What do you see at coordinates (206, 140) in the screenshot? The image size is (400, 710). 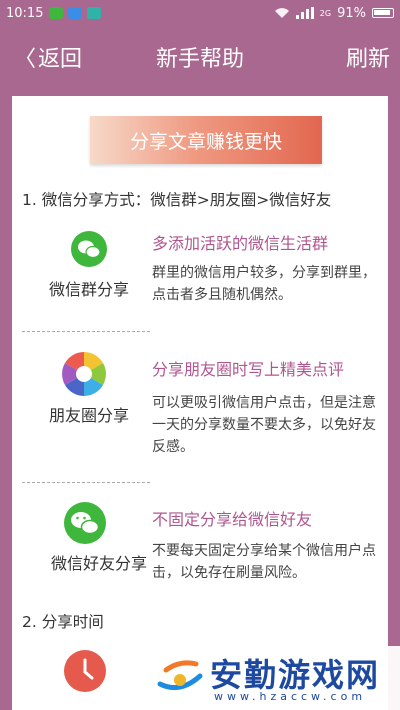 I see `banner-title: 分享文章赚钱更快` at bounding box center [206, 140].